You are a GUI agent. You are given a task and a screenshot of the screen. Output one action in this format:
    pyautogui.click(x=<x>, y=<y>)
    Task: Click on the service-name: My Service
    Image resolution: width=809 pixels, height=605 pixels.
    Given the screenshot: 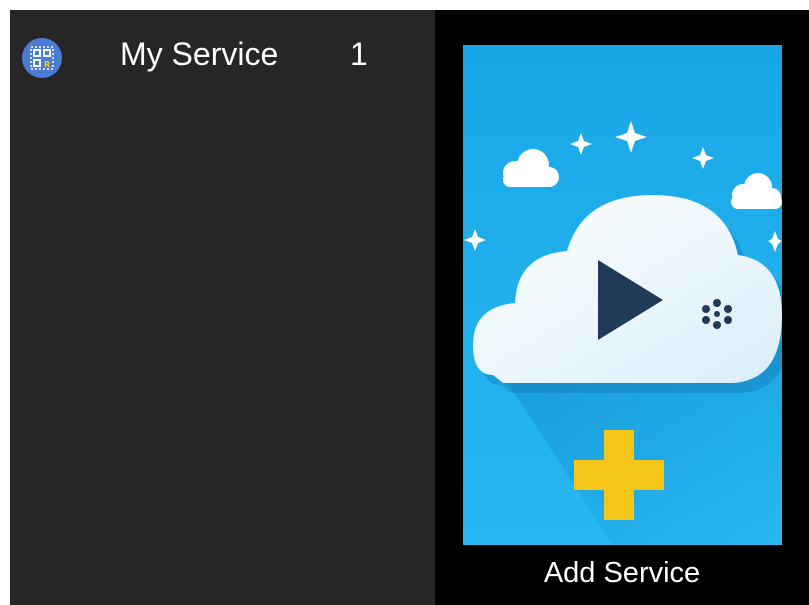 What is the action you would take?
    pyautogui.click(x=199, y=54)
    